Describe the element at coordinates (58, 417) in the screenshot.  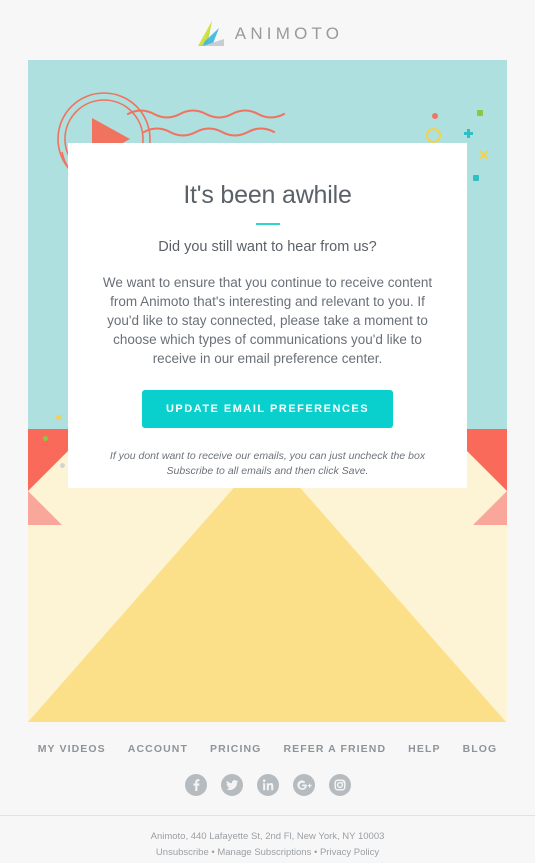
I see `confetti-yellow-dot-left` at that location.